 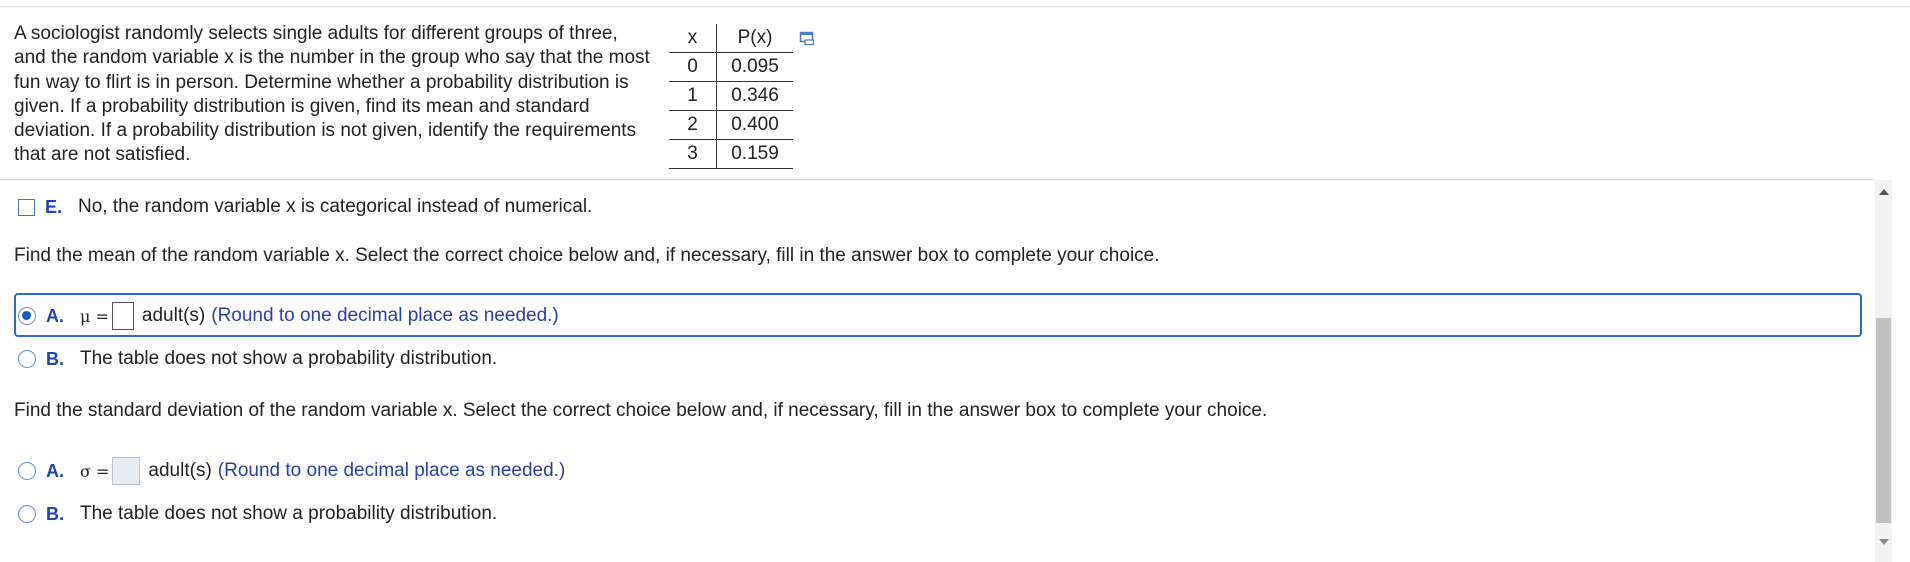 I want to click on table-cell-px: 0.159, so click(x=754, y=154).